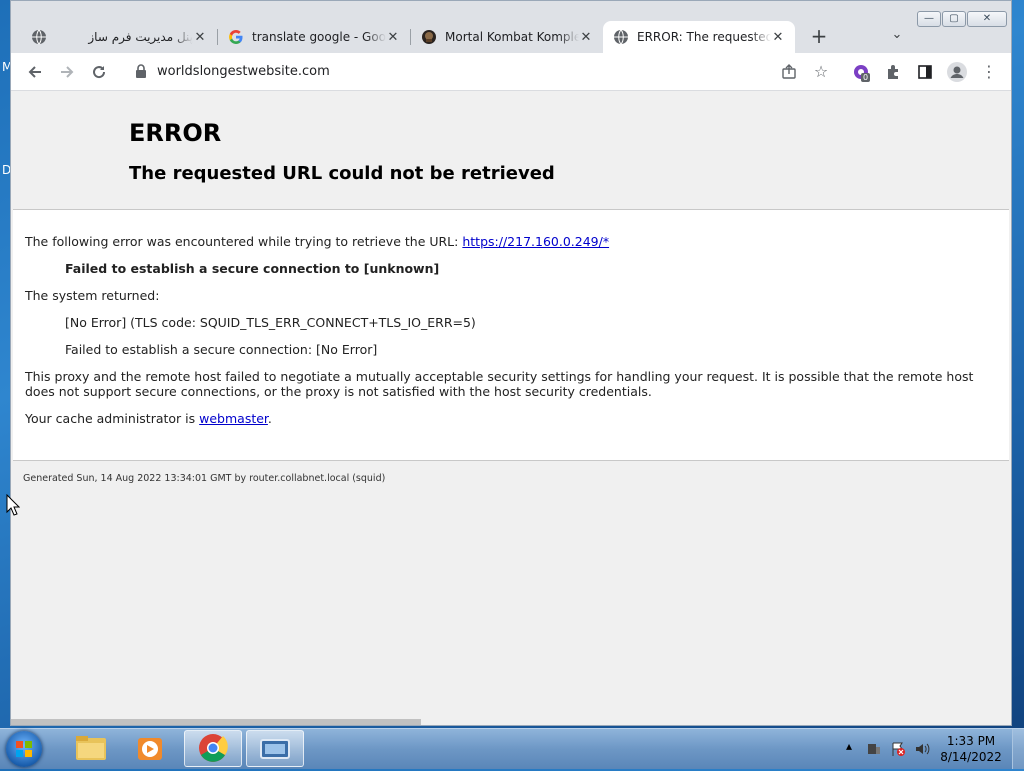 This screenshot has height=771, width=1024. I want to click on tab-form-builder-panel: پنل مدیریت فرم ساز ✕, so click(119, 37).